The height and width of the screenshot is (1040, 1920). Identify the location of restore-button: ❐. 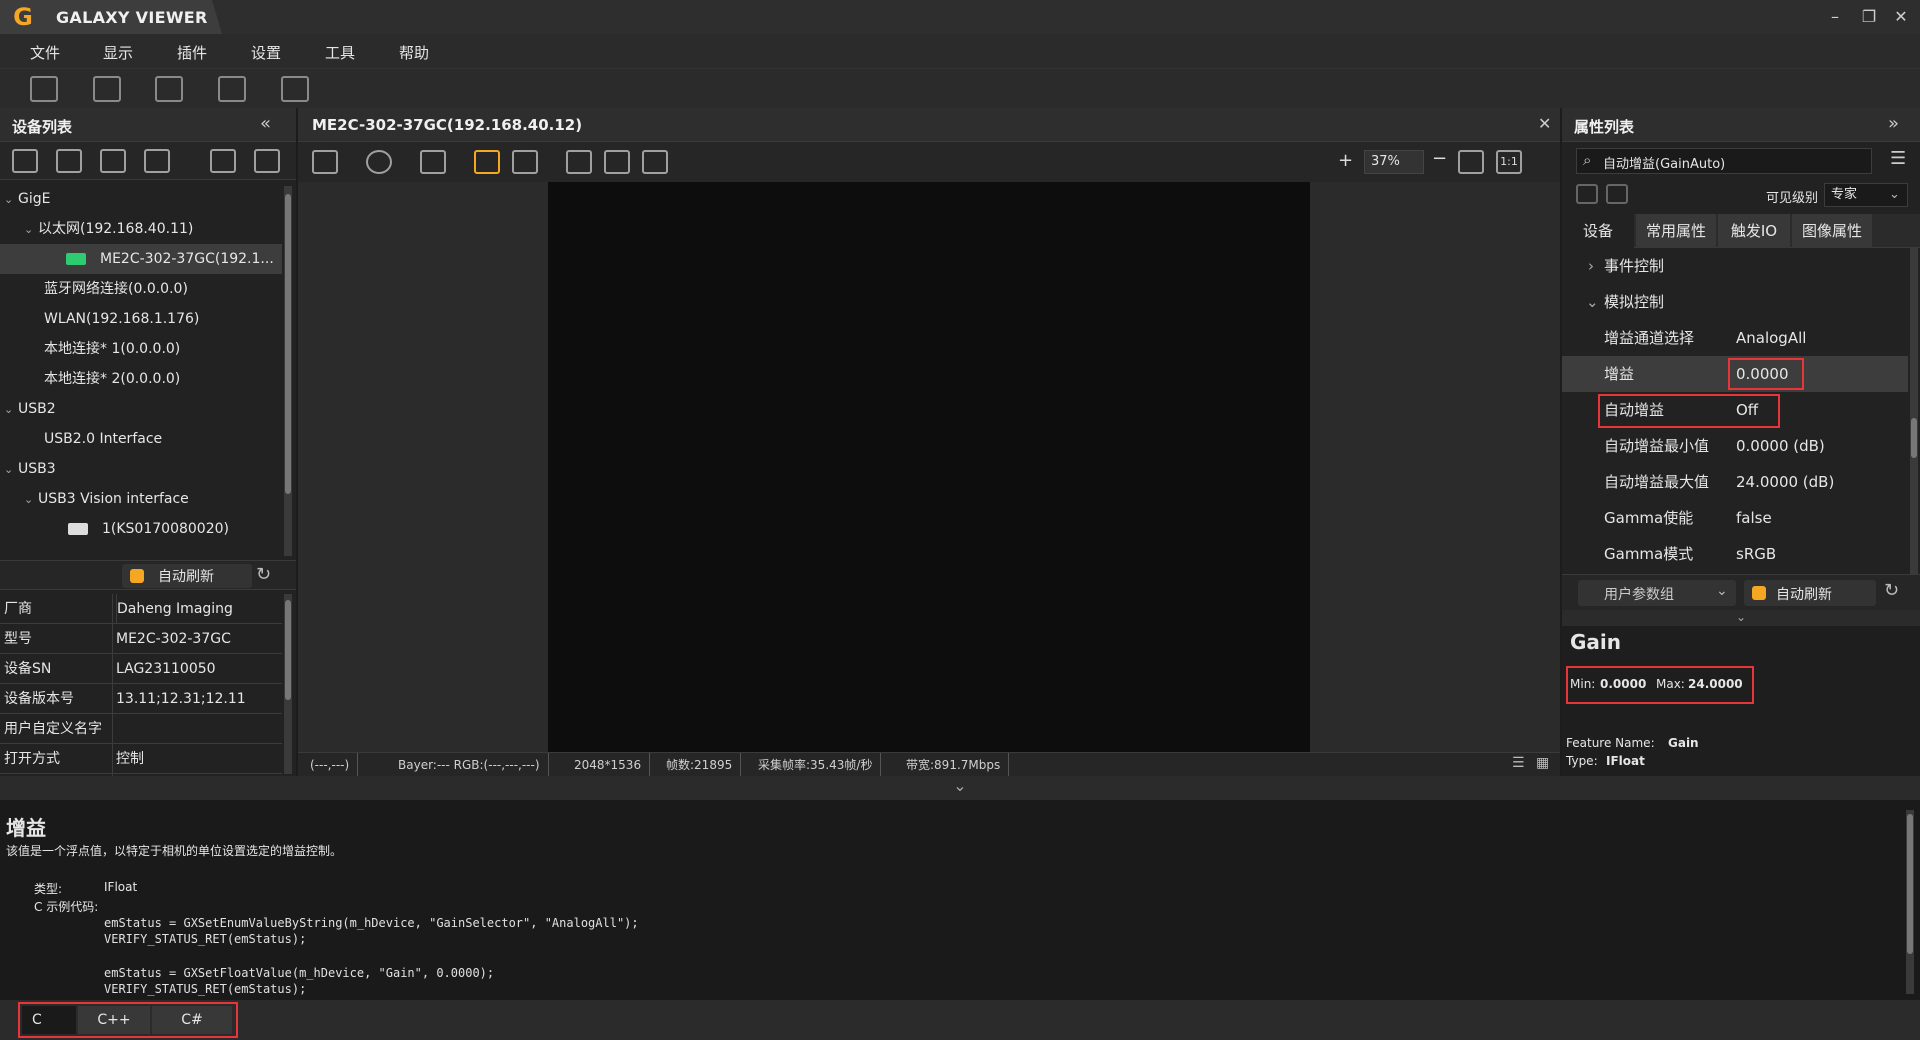
(1869, 17).